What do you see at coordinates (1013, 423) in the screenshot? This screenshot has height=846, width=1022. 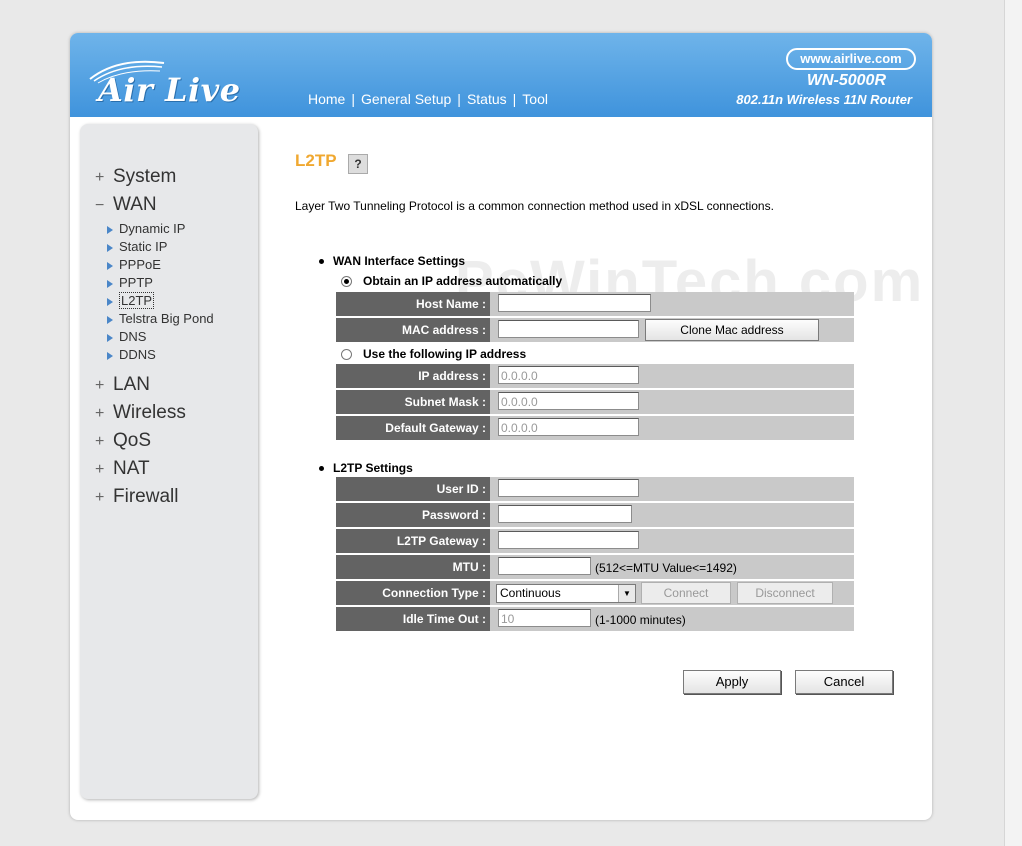 I see `vertical-scrollbar` at bounding box center [1013, 423].